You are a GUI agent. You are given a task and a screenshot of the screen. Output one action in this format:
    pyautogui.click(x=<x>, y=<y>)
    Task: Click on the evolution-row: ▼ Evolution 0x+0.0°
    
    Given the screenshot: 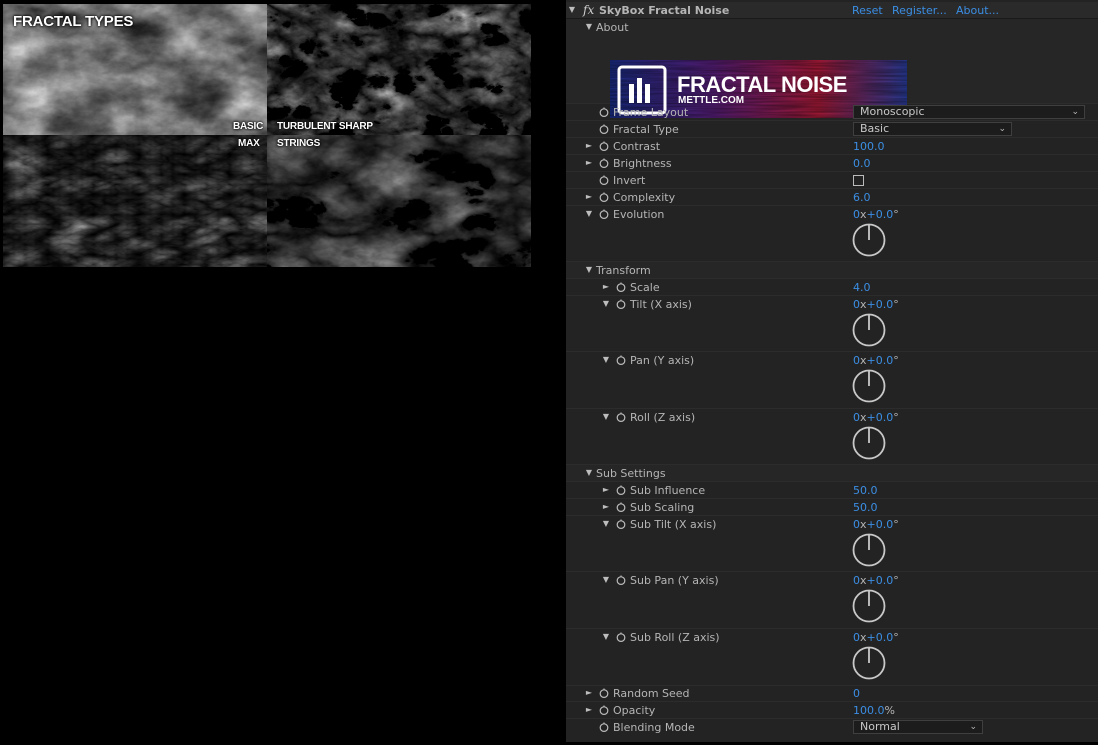 What is the action you would take?
    pyautogui.click(x=832, y=234)
    